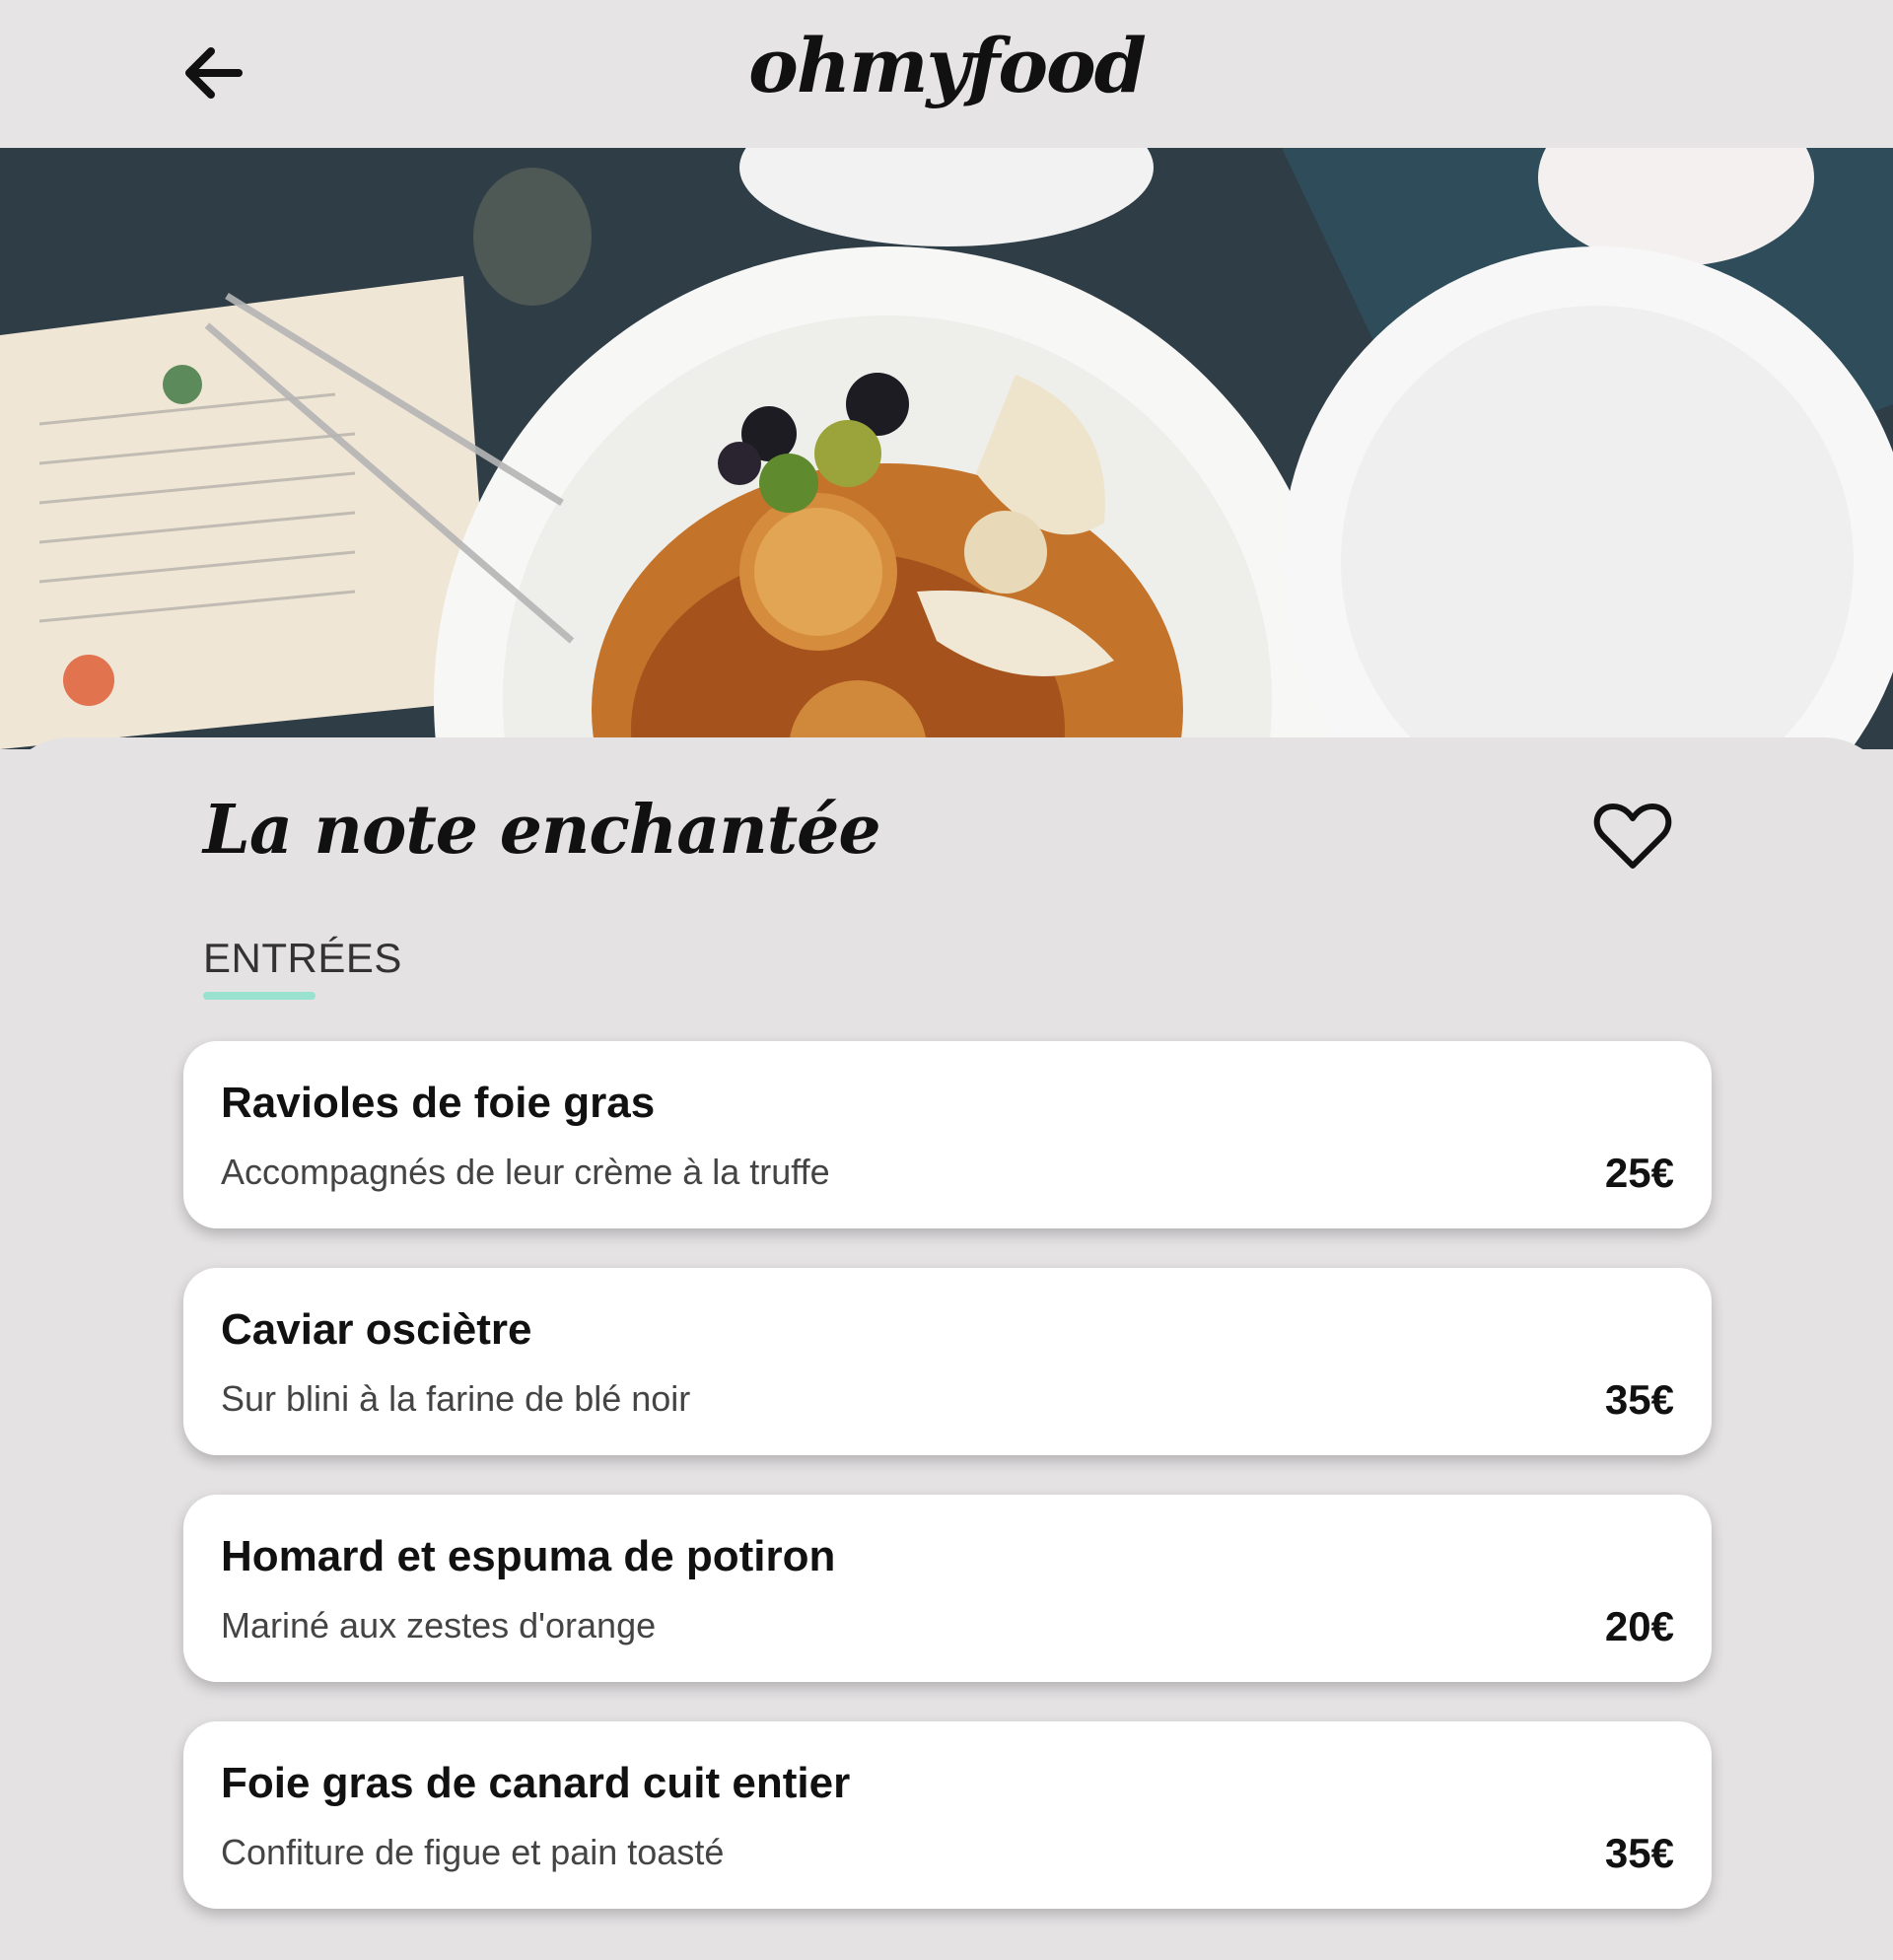  I want to click on dish-price: 25€, so click(1639, 1173).